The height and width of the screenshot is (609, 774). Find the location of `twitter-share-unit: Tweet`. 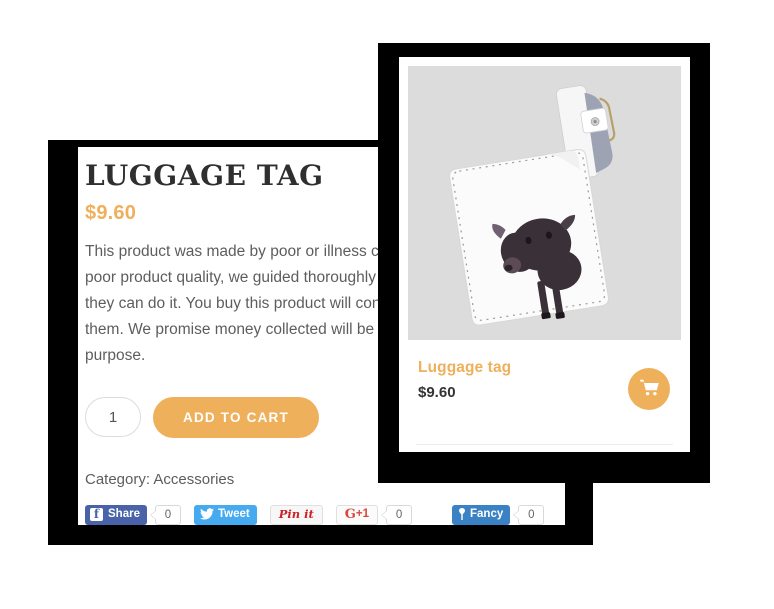

twitter-share-unit: Tweet is located at coordinates (225, 514).